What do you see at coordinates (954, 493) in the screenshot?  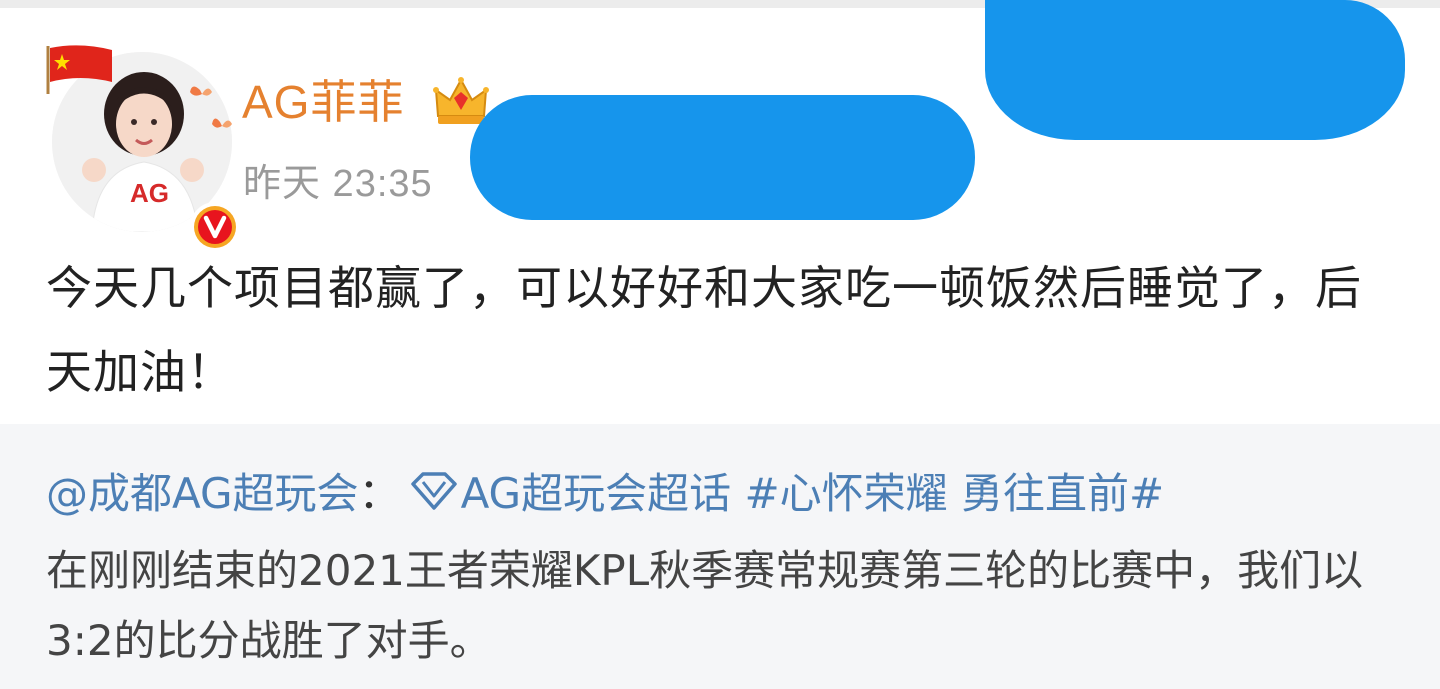 I see `hashtag-link: #心怀荣耀 勇往直前#` at bounding box center [954, 493].